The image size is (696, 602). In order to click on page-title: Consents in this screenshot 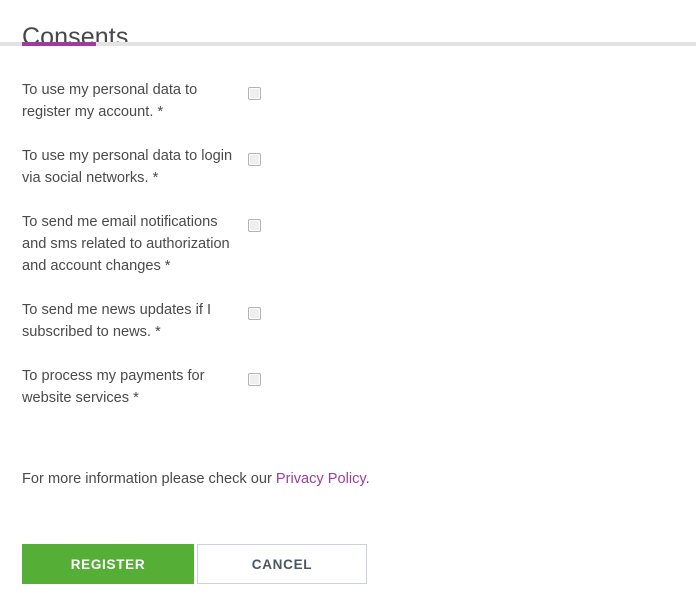, I will do `click(75, 36)`.